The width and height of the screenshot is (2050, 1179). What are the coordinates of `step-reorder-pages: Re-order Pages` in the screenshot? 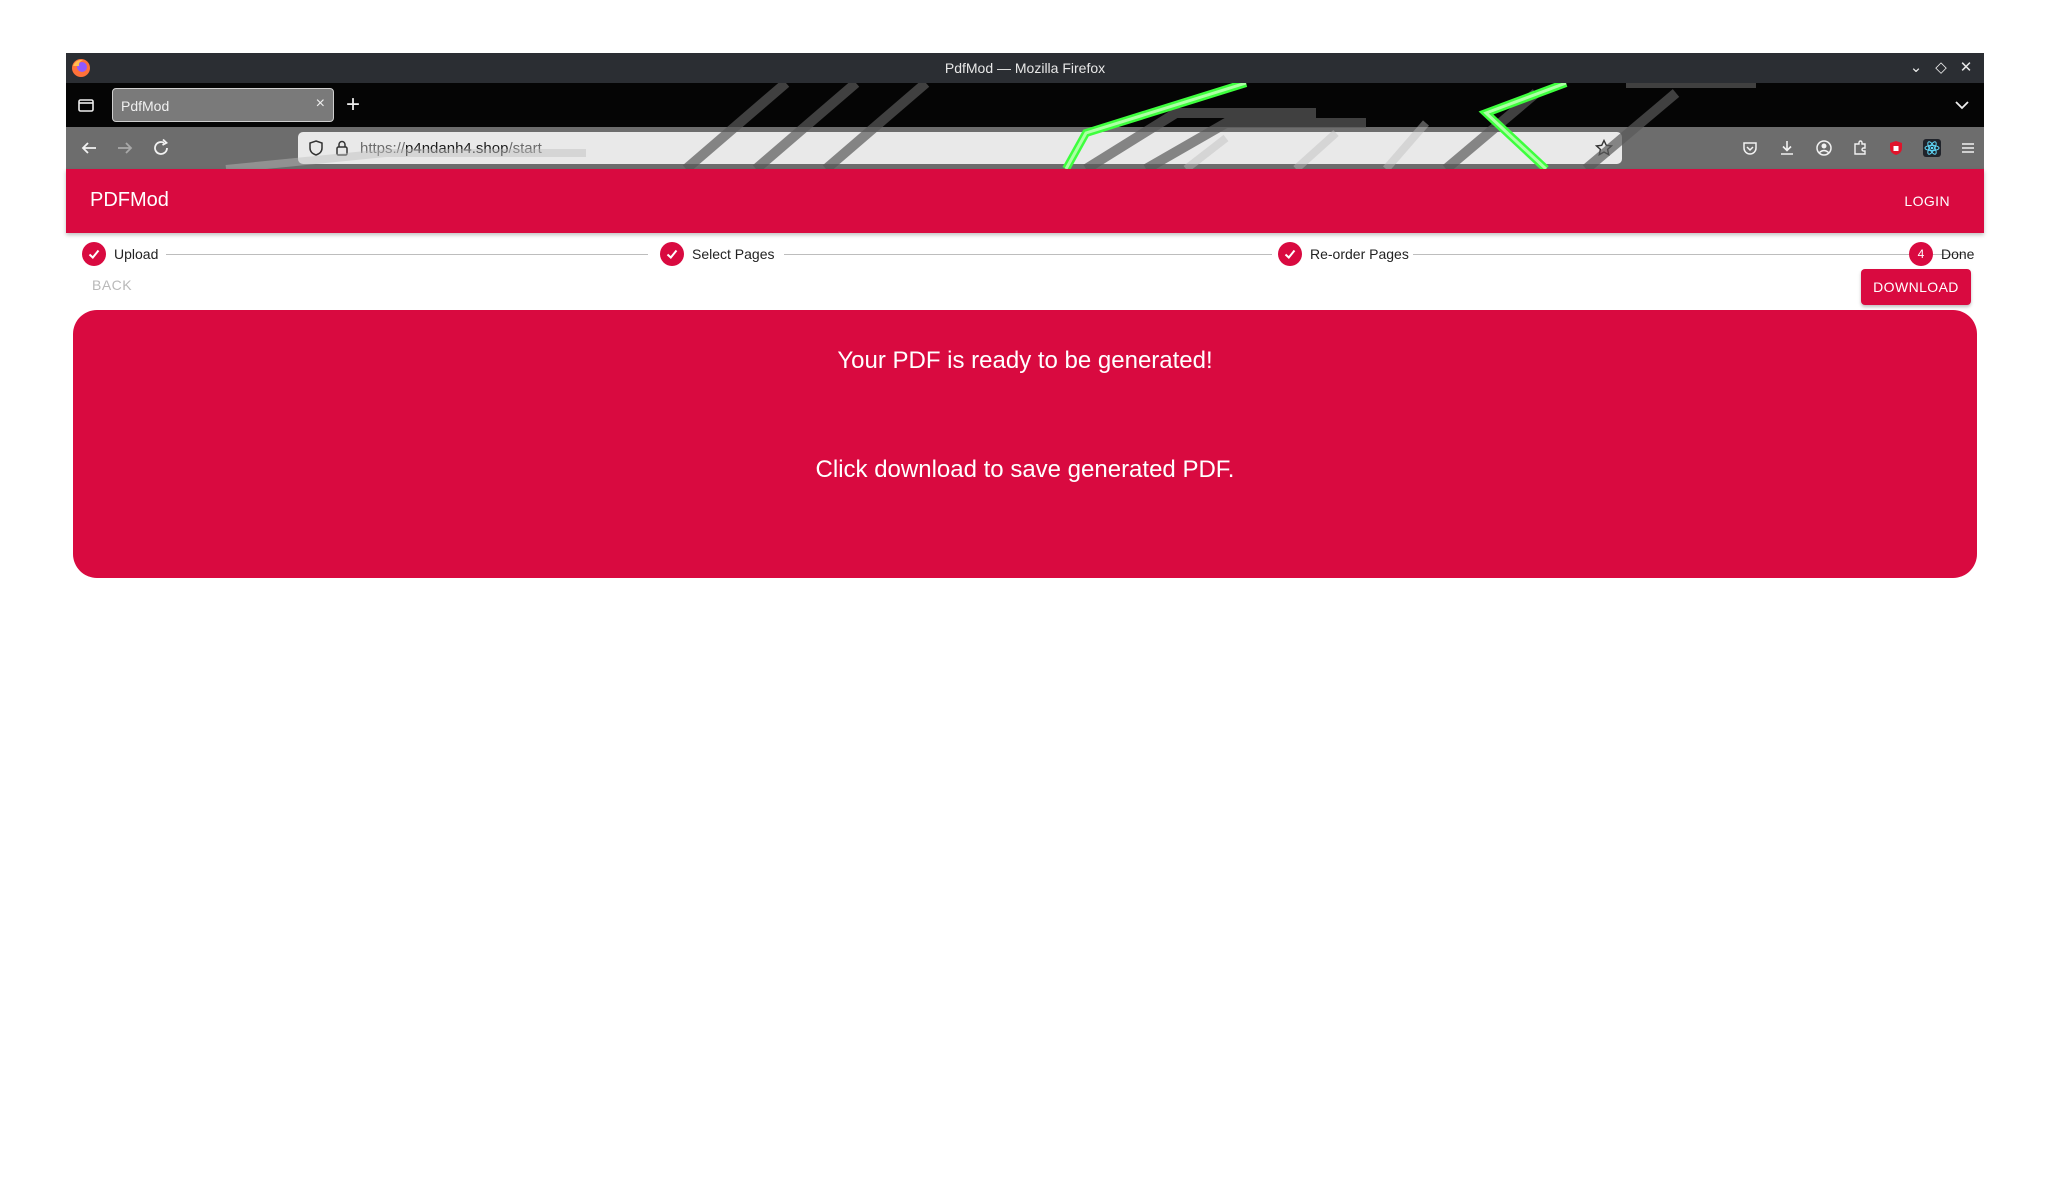 It's located at (1343, 254).